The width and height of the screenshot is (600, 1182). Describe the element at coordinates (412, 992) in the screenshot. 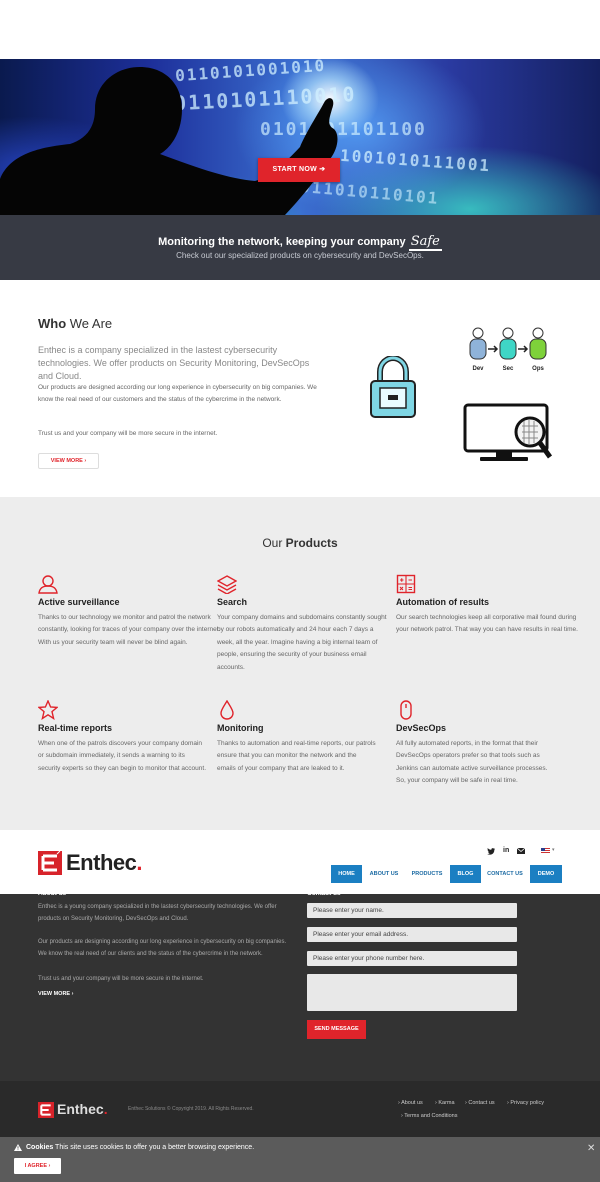

I see `message-textarea` at that location.